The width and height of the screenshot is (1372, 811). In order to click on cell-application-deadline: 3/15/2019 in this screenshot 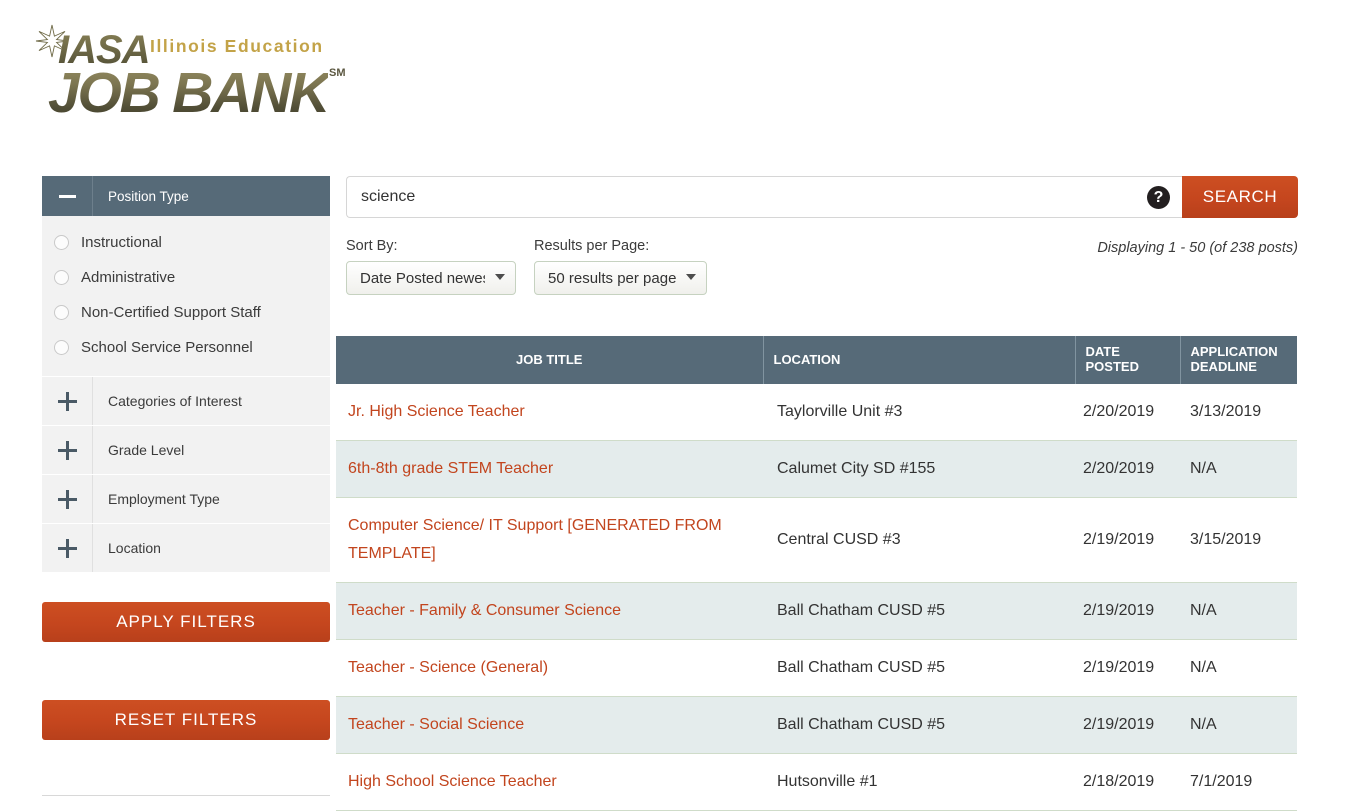, I will do `click(1226, 539)`.